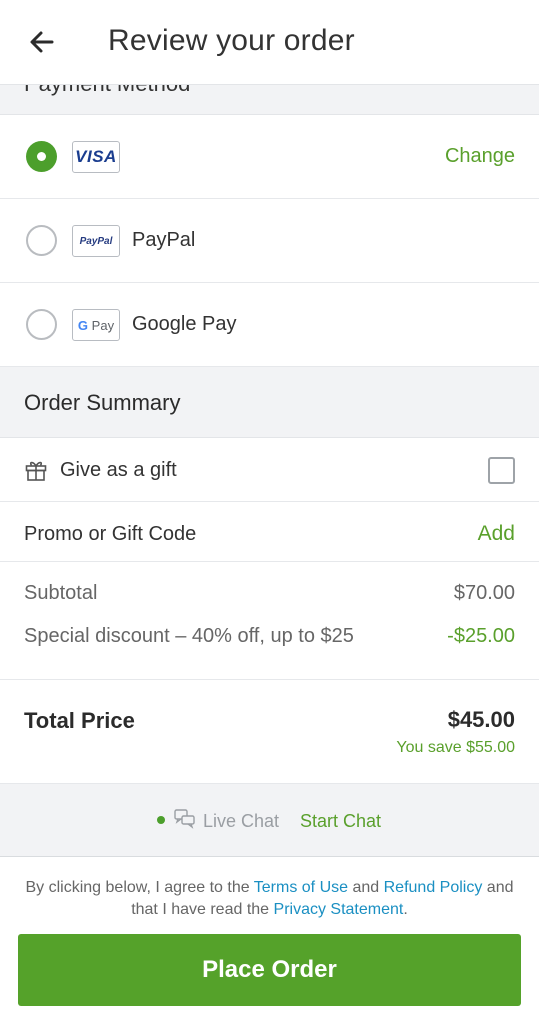 This screenshot has width=539, height=1024. Describe the element at coordinates (405, 909) in the screenshot. I see `legal-period: .` at that location.